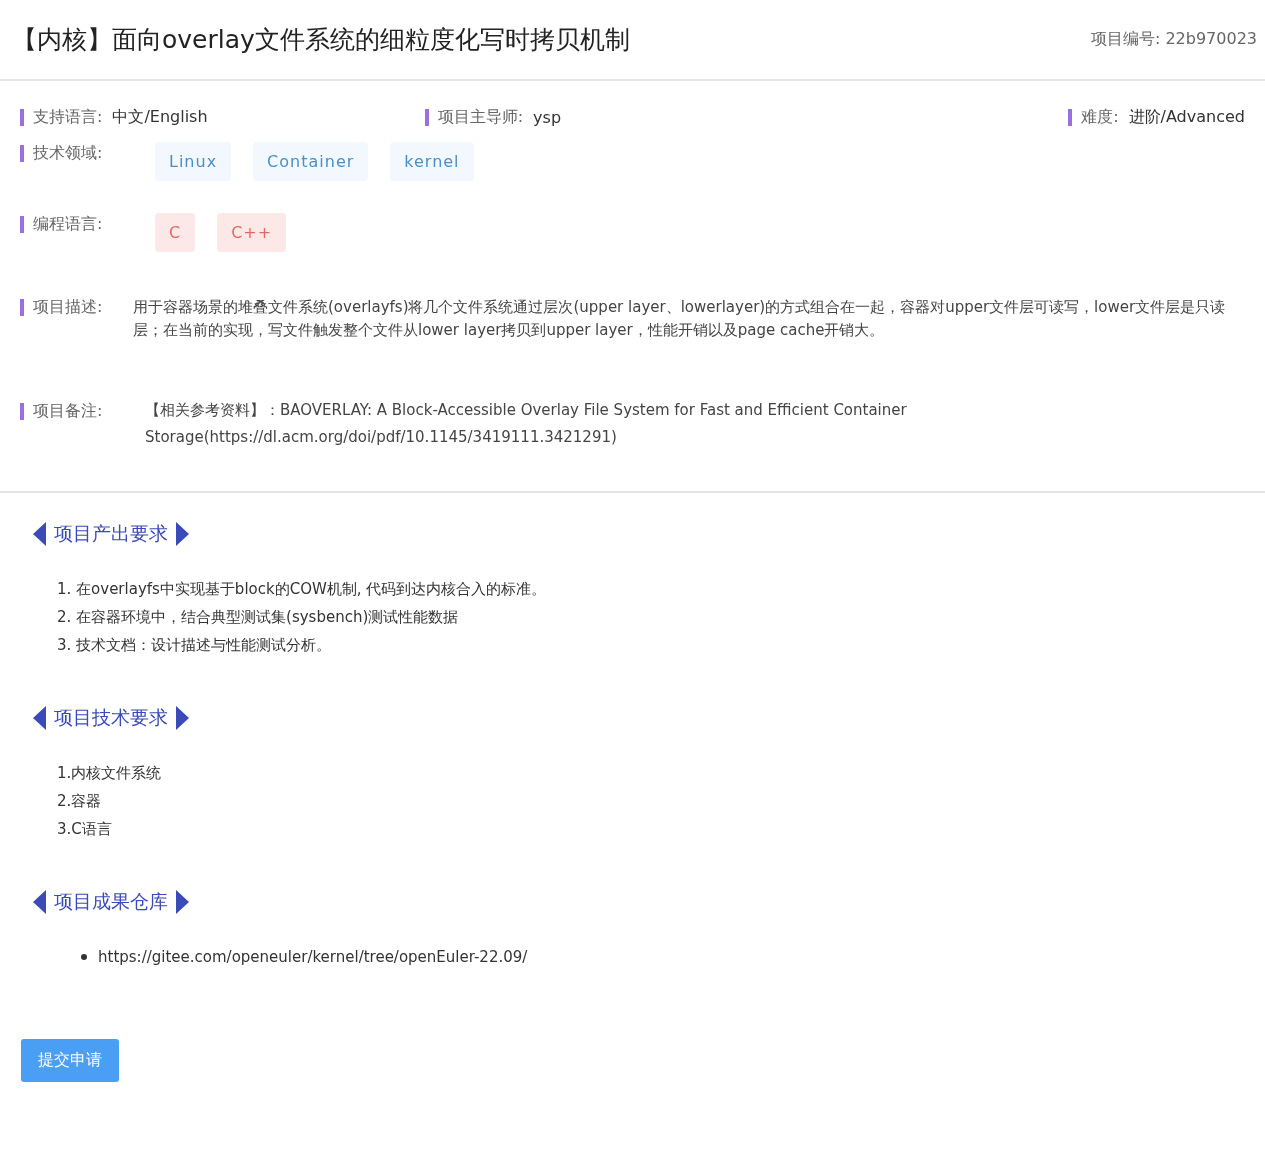  I want to click on tag: kernel, so click(432, 161).